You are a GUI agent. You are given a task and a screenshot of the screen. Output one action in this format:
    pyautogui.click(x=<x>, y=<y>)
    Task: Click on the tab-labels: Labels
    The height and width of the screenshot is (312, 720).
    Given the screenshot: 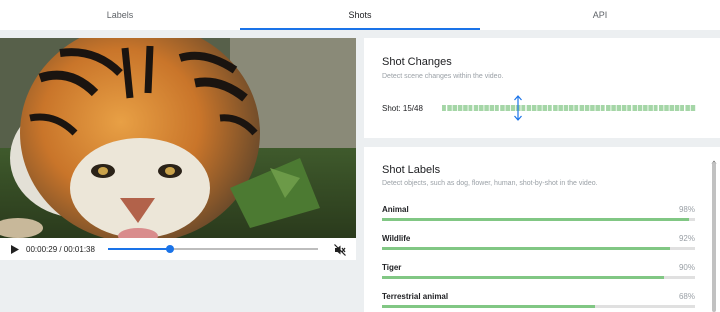 What is the action you would take?
    pyautogui.click(x=120, y=15)
    